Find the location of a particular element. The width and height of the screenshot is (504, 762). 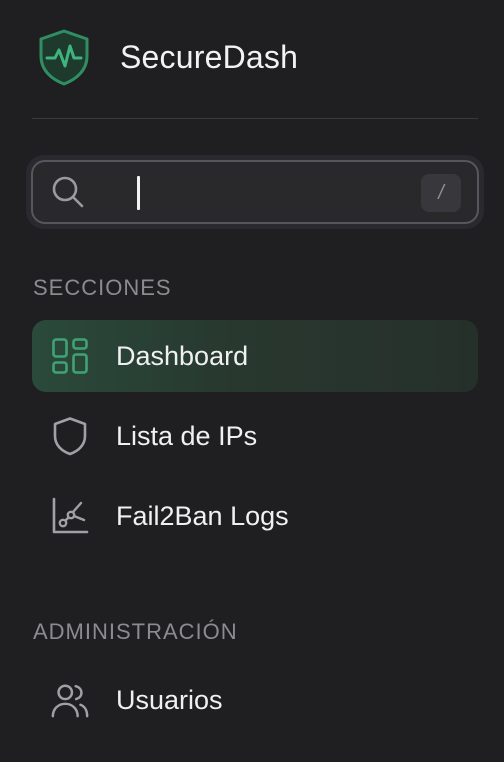

search-box: / is located at coordinates (255, 192).